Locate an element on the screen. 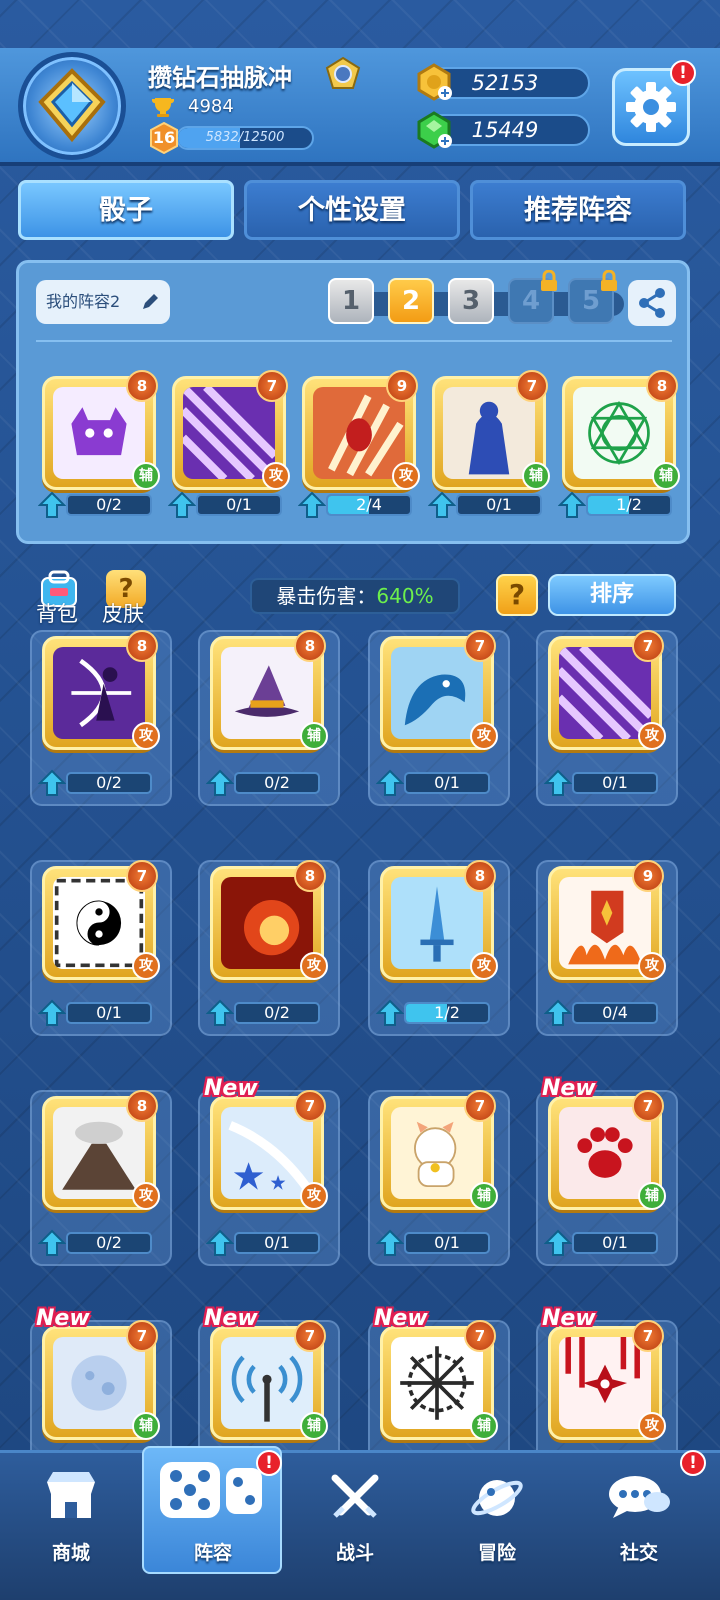  nav-shop: 商城 is located at coordinates (71, 1522).